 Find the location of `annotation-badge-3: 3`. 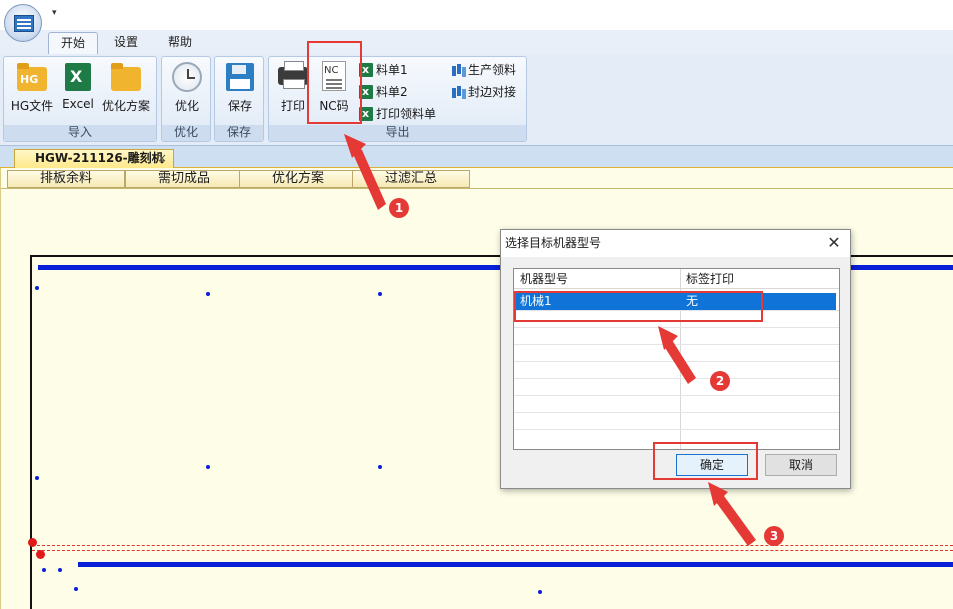

annotation-badge-3: 3 is located at coordinates (774, 536).